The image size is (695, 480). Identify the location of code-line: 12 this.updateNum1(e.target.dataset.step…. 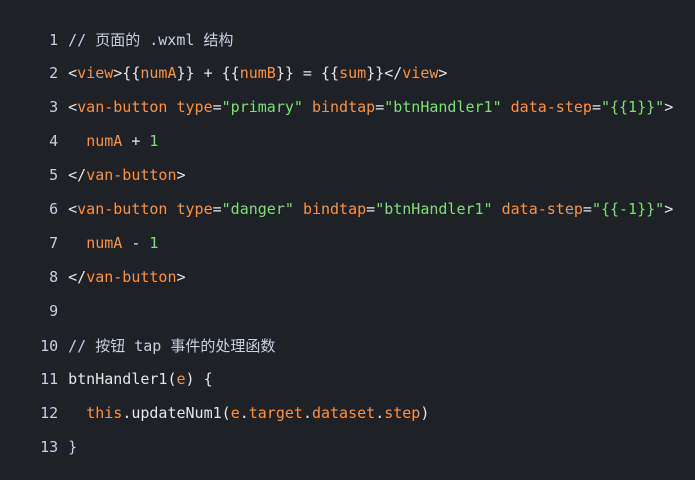
(214, 401).